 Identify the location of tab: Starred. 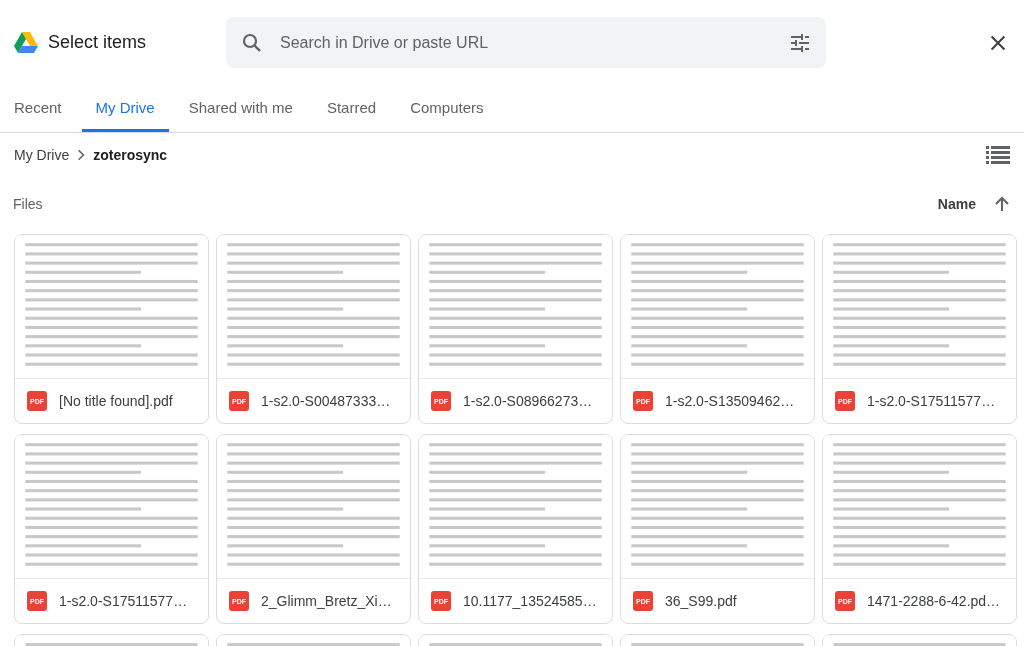
(351, 108).